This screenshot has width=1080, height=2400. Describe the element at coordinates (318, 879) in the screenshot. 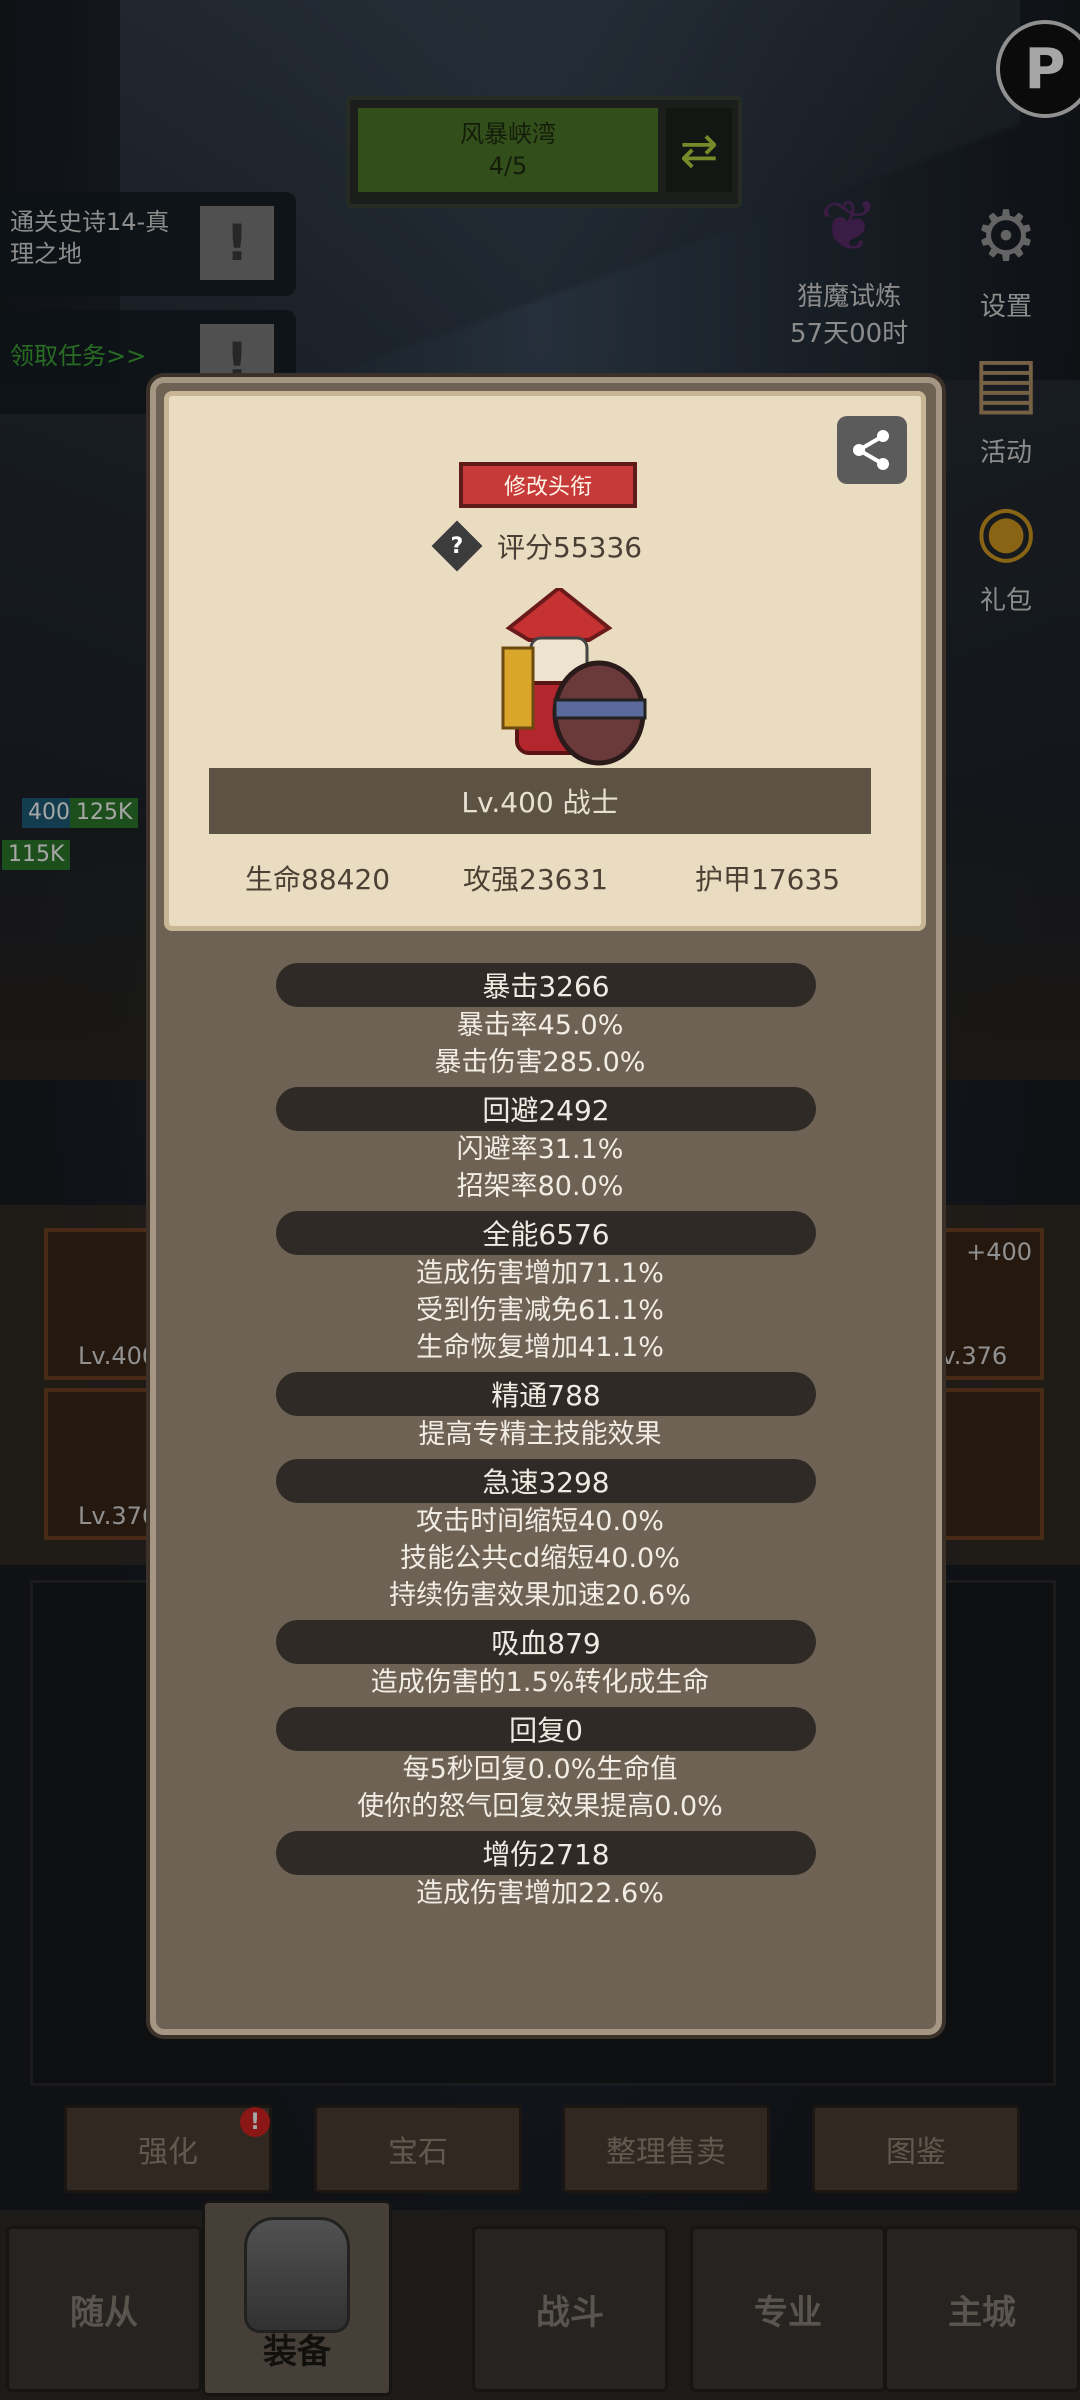

I see `hp-value: 生命88420` at that location.